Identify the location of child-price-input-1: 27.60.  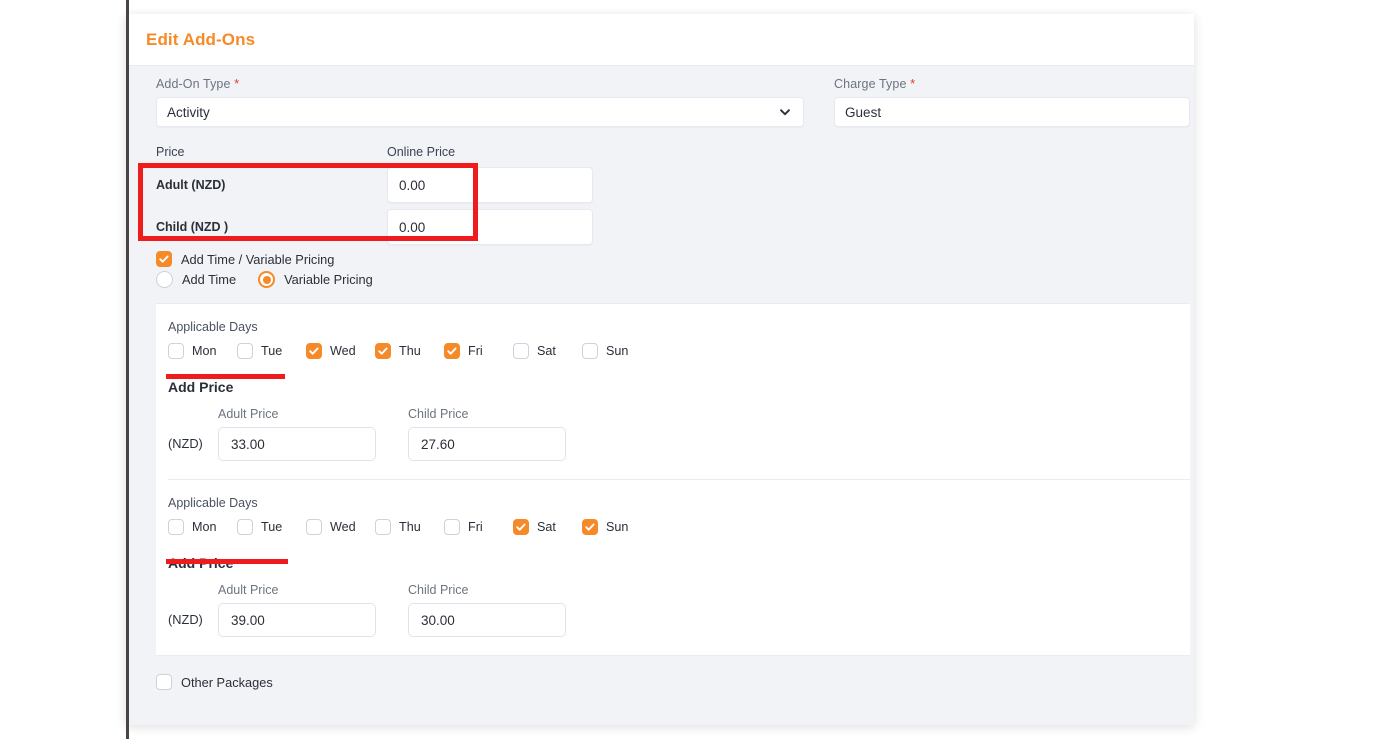
(487, 444).